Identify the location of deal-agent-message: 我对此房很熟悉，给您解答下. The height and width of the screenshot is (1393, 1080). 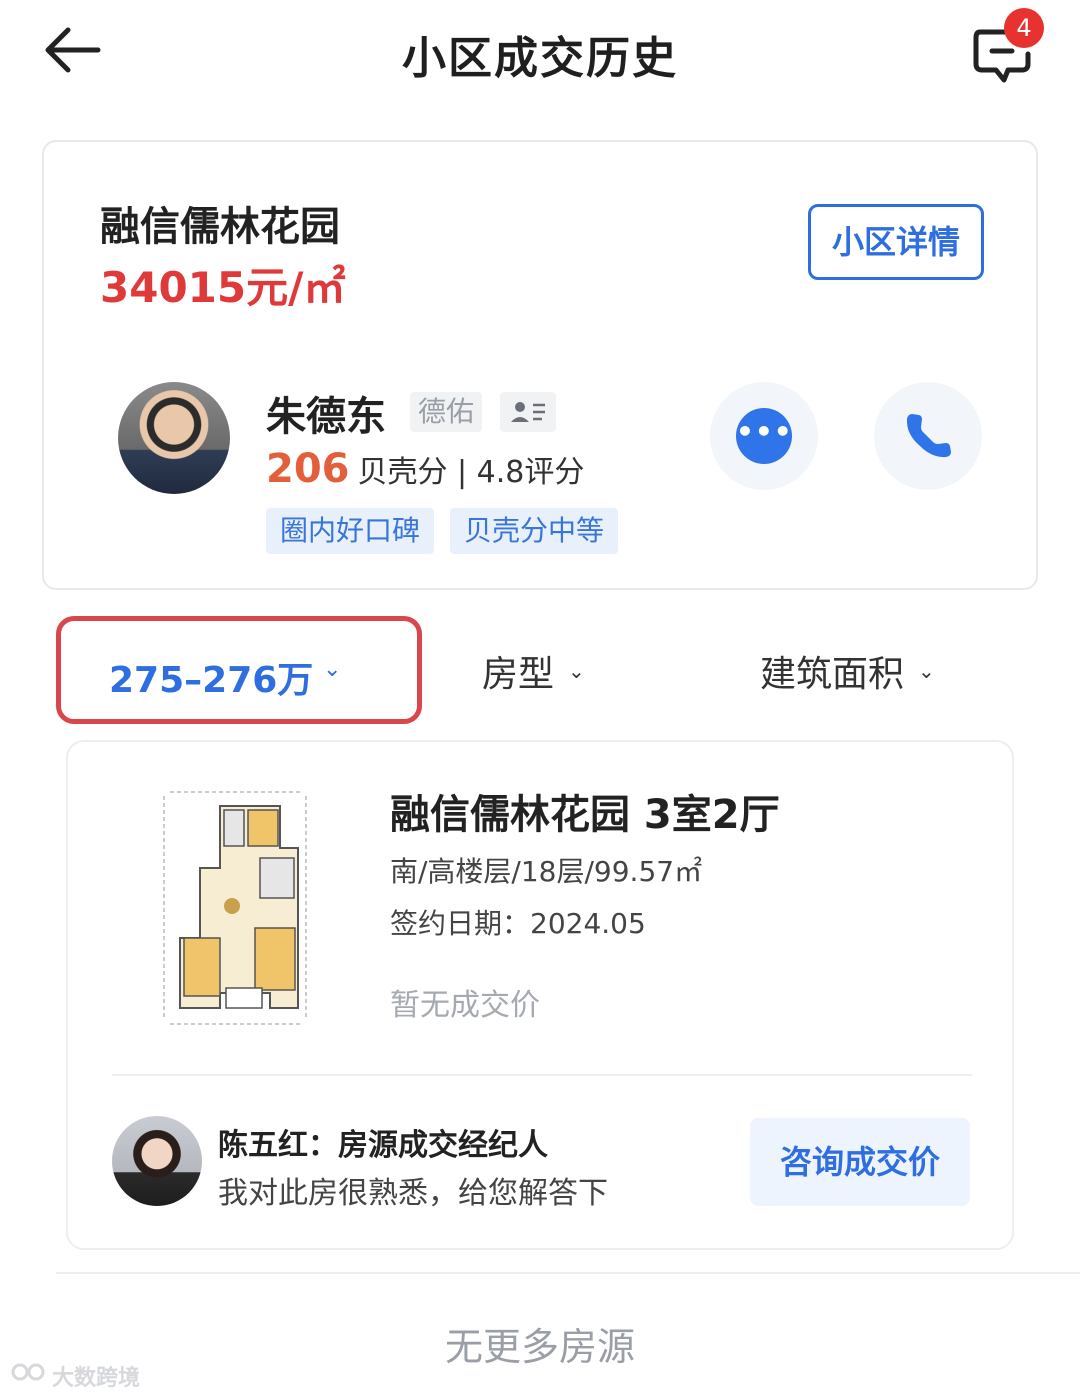
(413, 1193).